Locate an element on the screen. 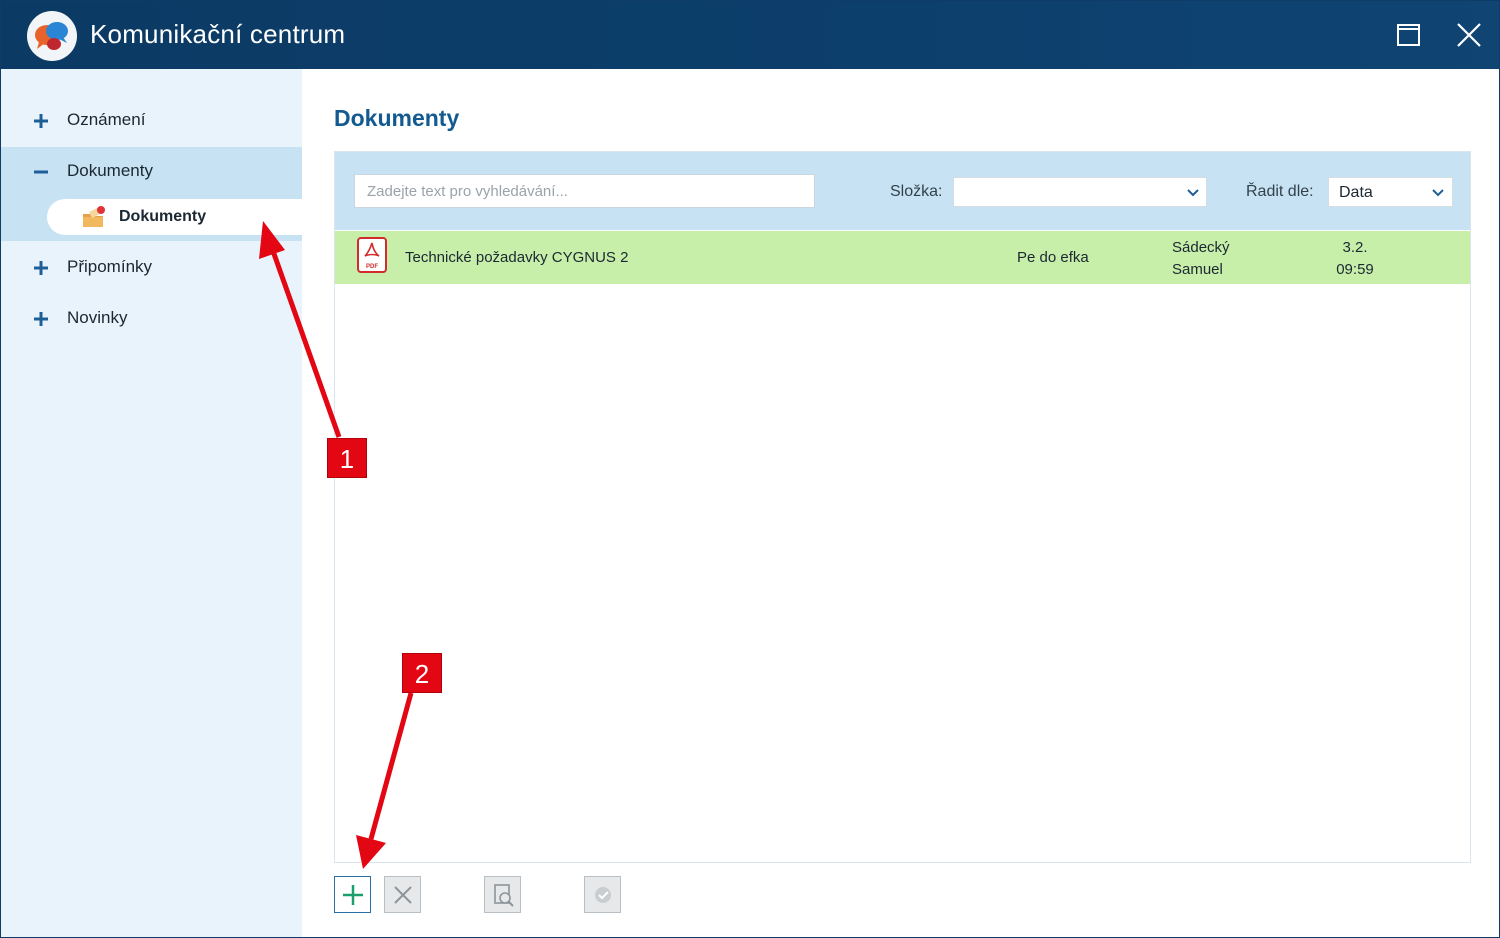 The image size is (1500, 938). close-icon is located at coordinates (1469, 35).